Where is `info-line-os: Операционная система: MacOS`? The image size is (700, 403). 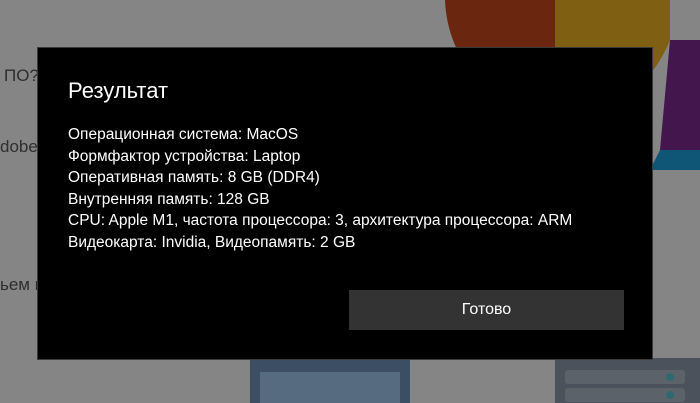
info-line-os: Операционная система: MacOS is located at coordinates (183, 134).